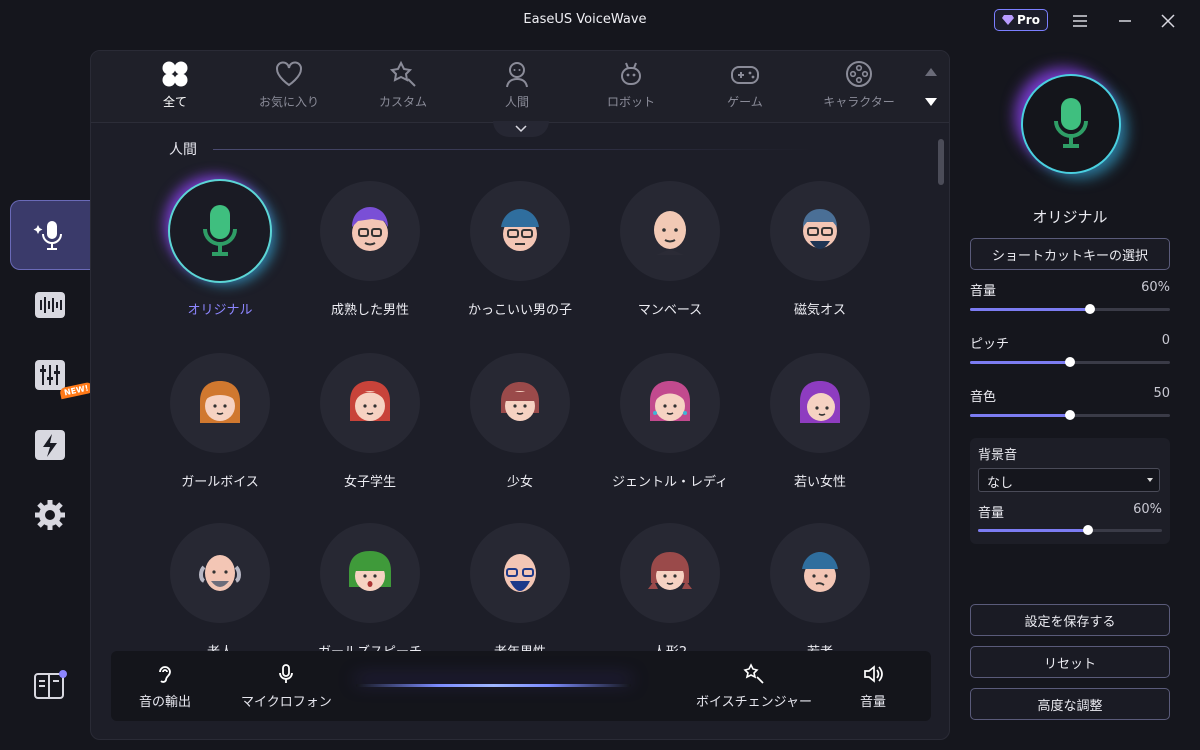 This screenshot has height=750, width=1200. I want to click on voice-card: 女子学生, so click(370, 421).